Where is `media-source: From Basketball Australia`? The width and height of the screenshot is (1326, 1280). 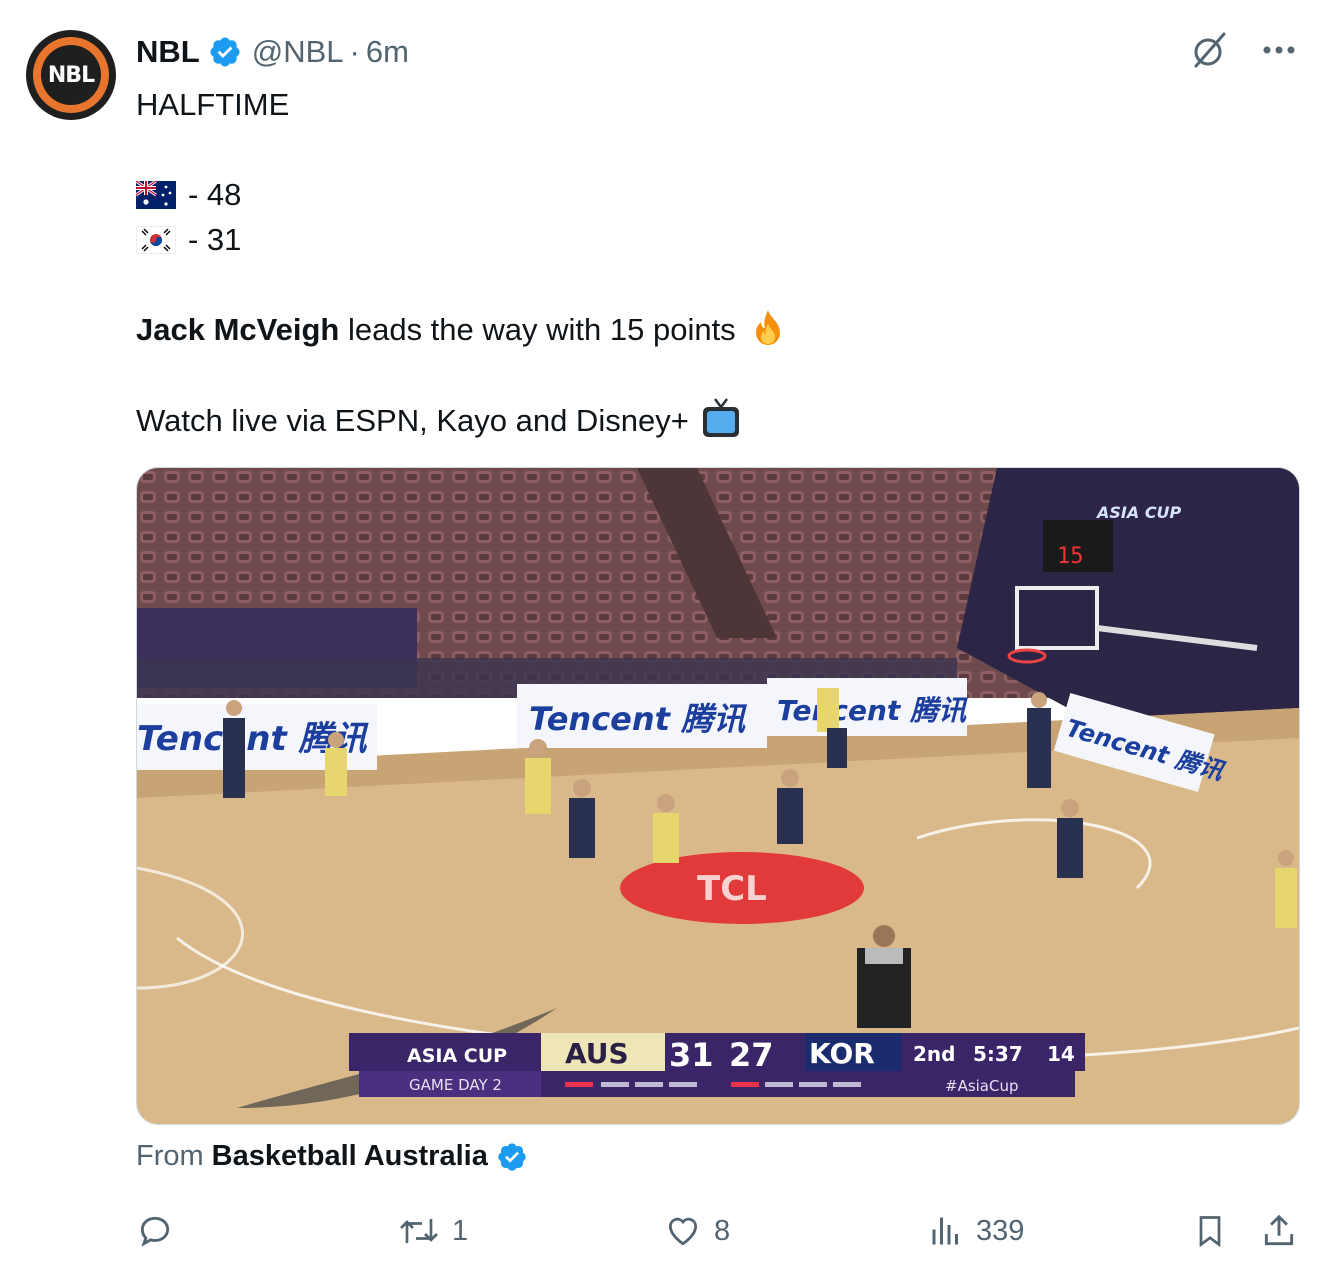
media-source: From Basketball Australia is located at coordinates (332, 1156).